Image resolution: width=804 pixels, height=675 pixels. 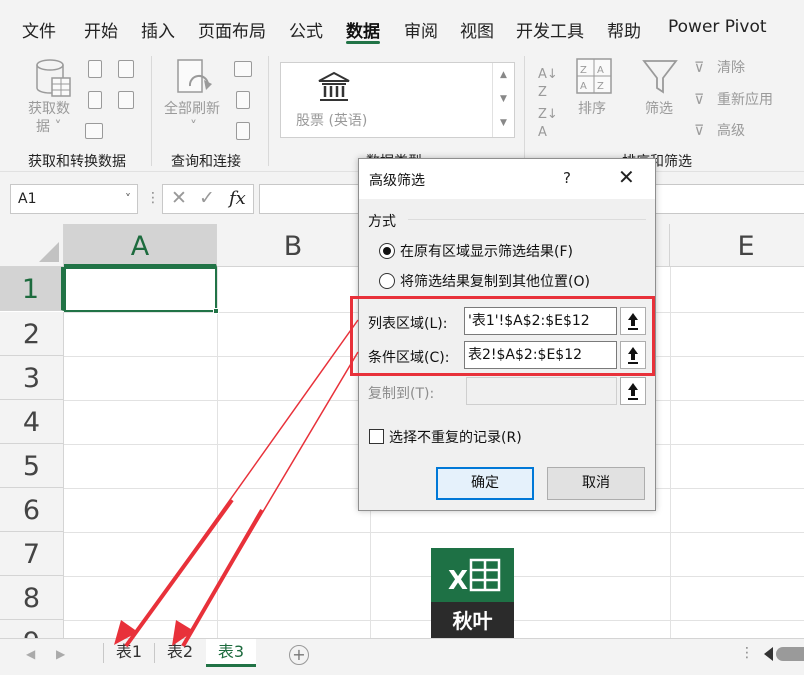 What do you see at coordinates (382, 222) in the screenshot?
I see `action-section-label: 方式` at bounding box center [382, 222].